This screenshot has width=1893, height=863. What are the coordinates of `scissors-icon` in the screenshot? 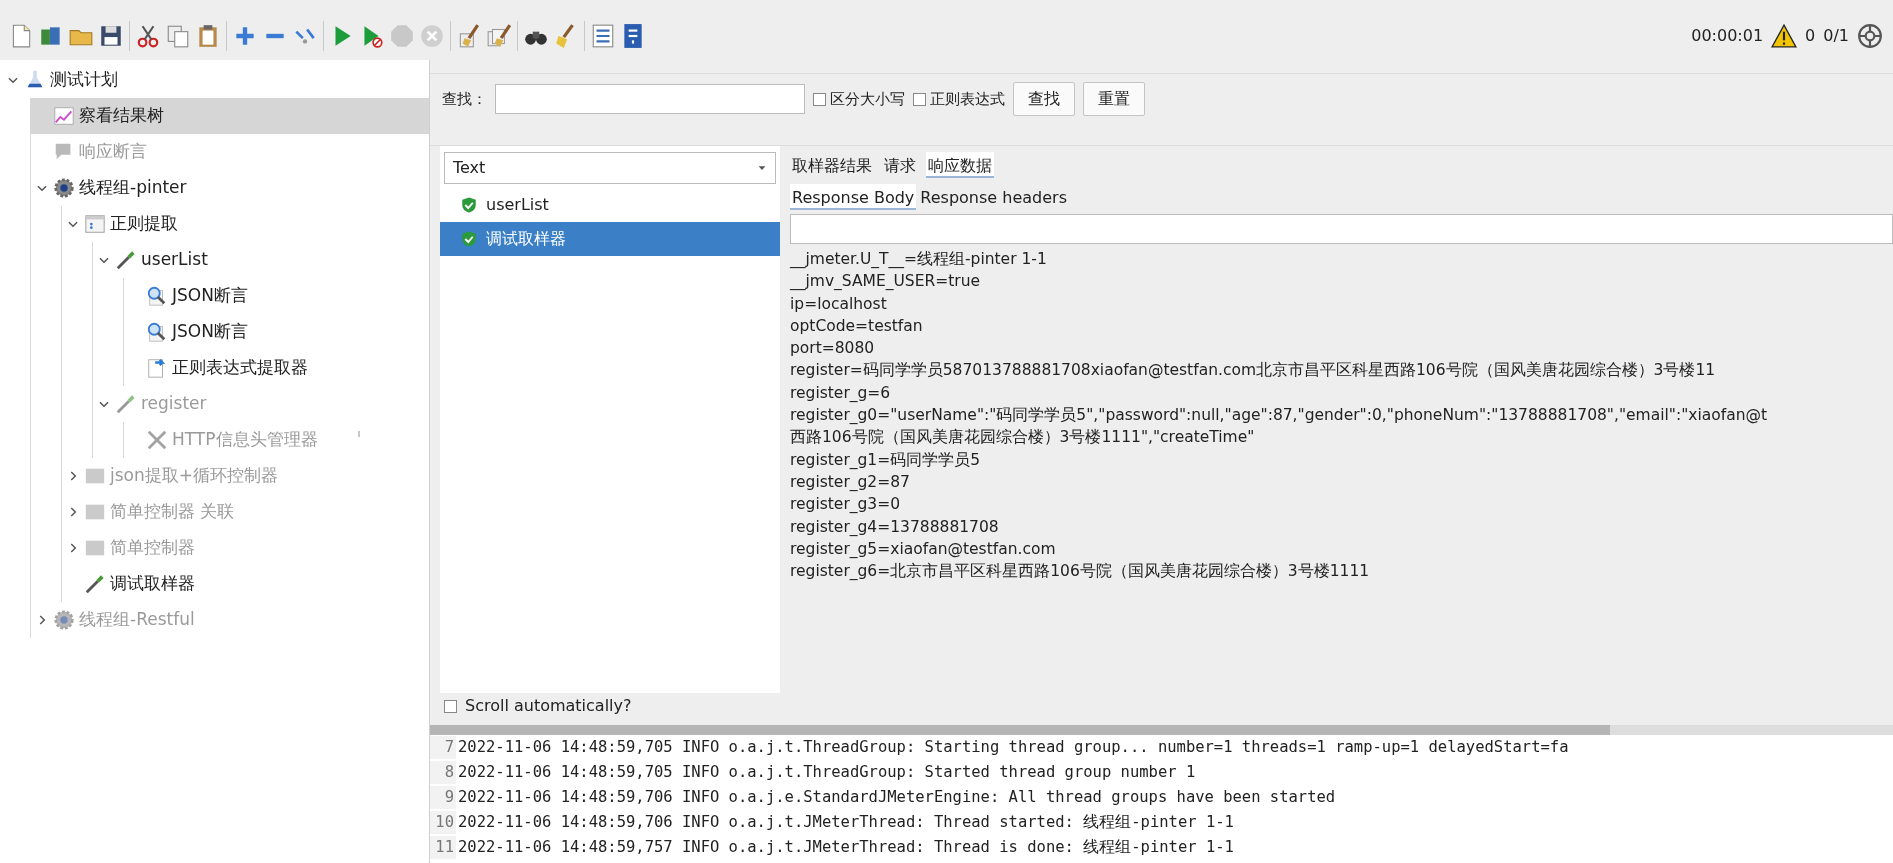 It's located at (148, 36).